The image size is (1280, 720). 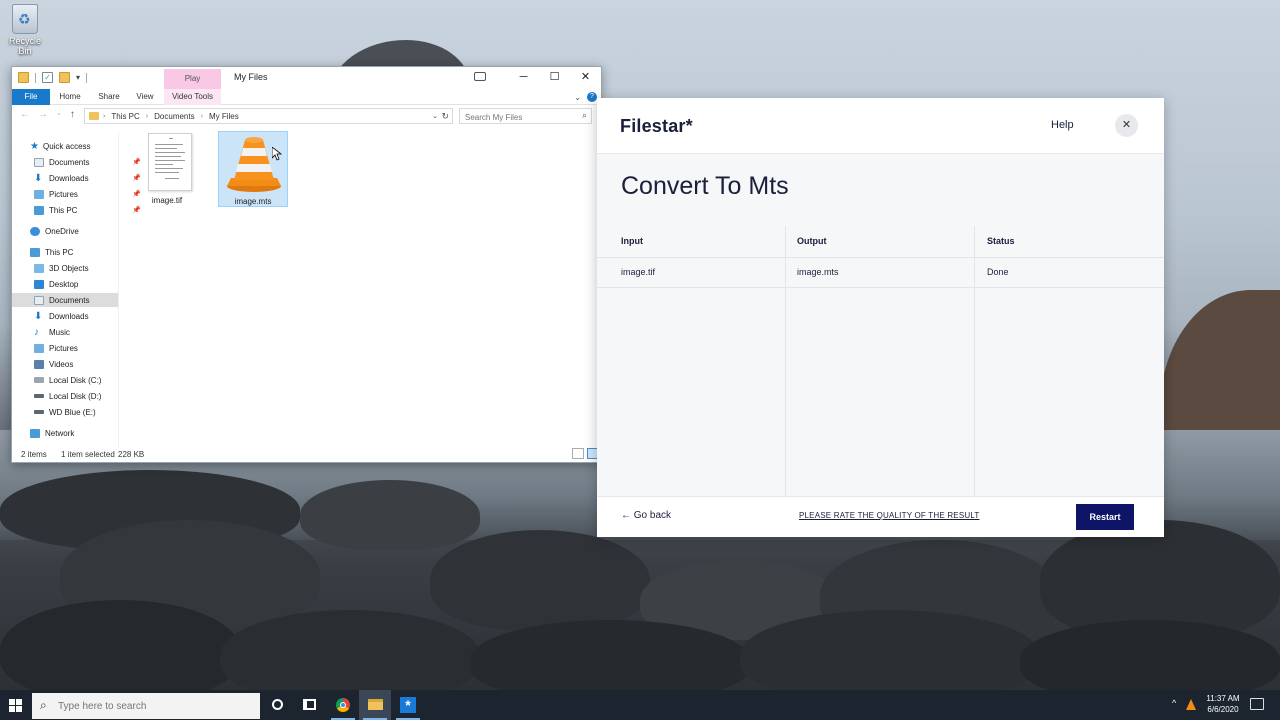 What do you see at coordinates (78, 77) in the screenshot?
I see `customize-toolbar-chevron-icon: ▾` at bounding box center [78, 77].